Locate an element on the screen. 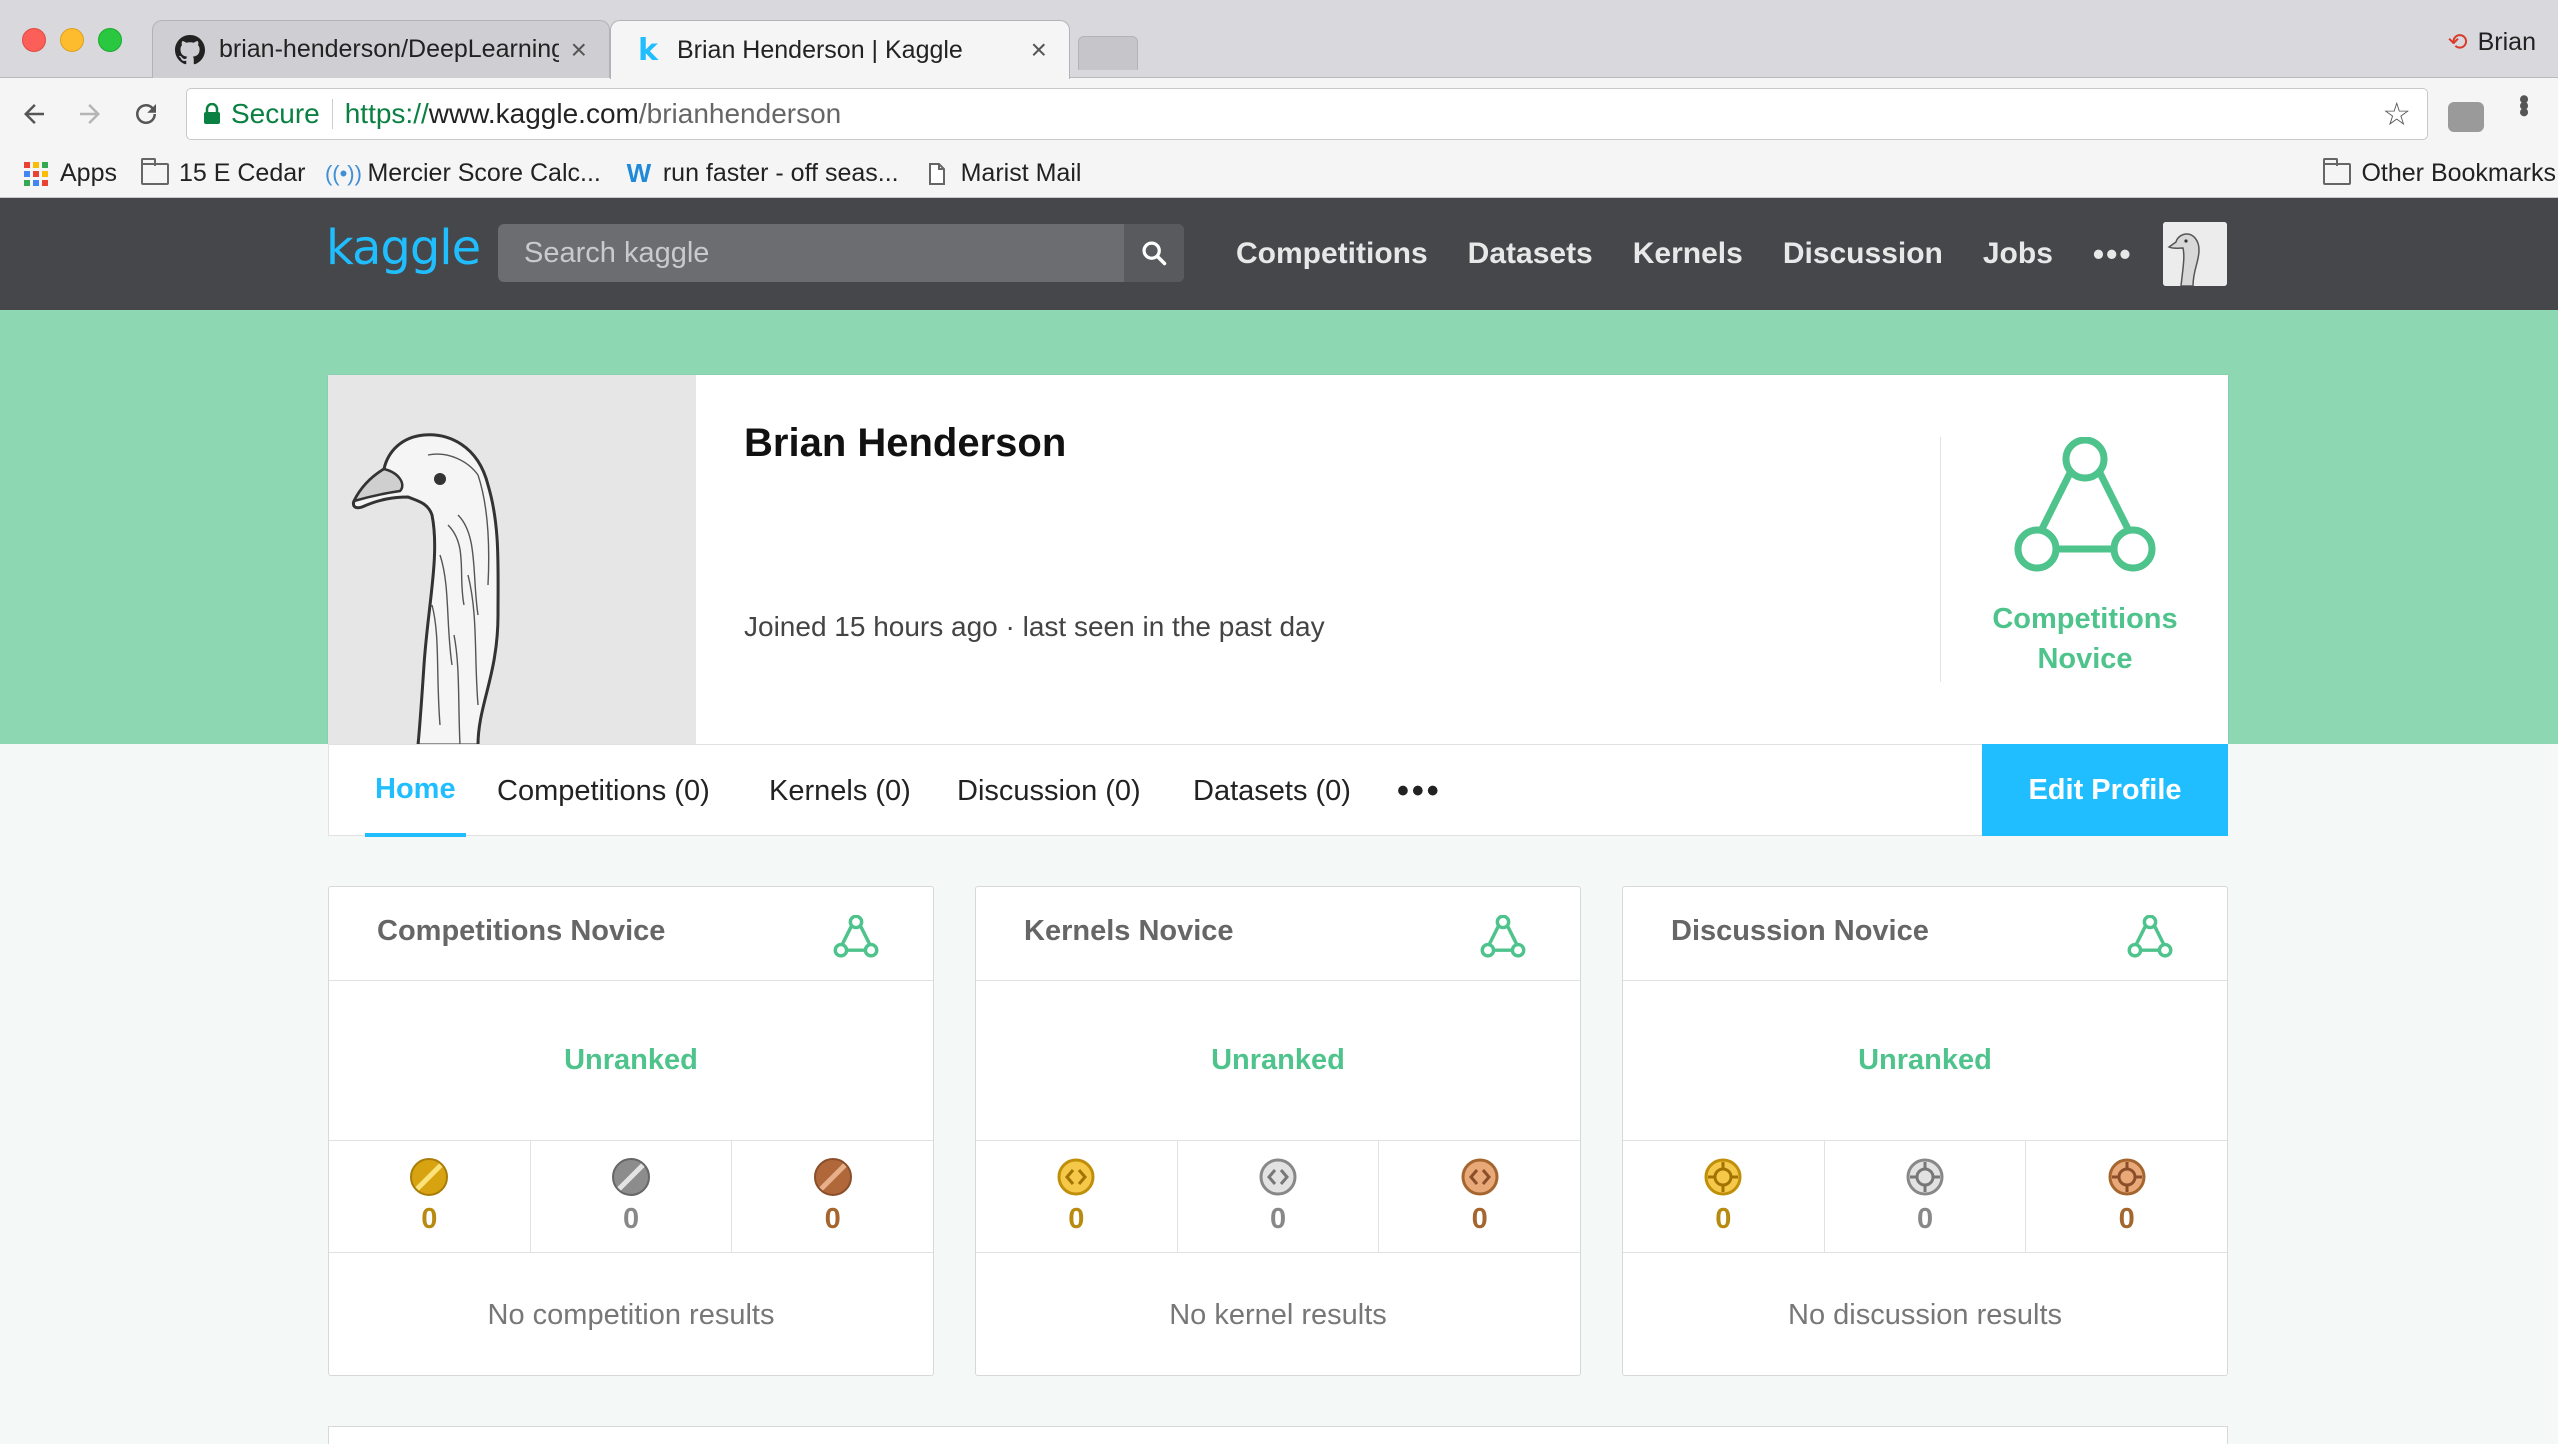 This screenshot has height=1444, width=2558. apps-grid-icon is located at coordinates (36, 173).